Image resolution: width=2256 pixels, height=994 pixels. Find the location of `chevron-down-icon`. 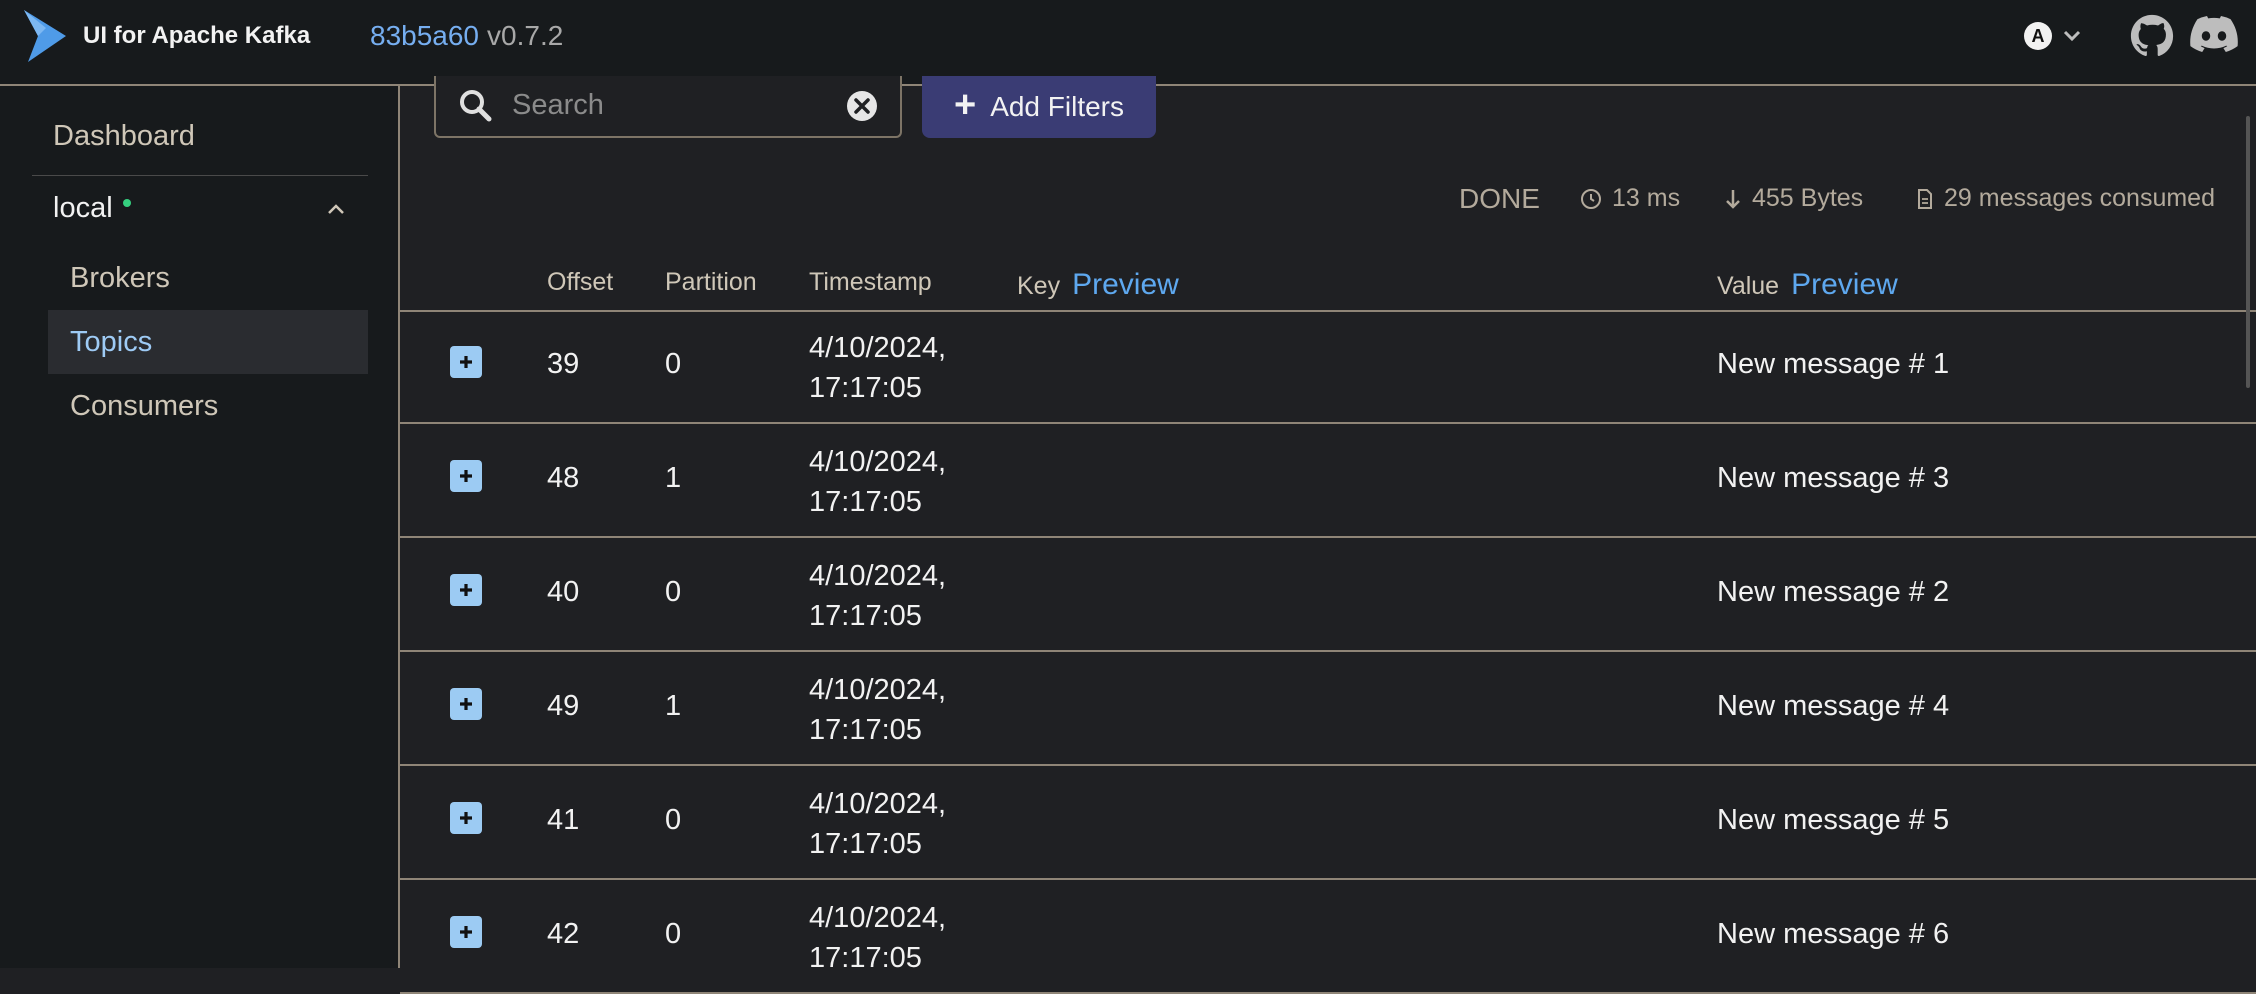

chevron-down-icon is located at coordinates (2072, 36).